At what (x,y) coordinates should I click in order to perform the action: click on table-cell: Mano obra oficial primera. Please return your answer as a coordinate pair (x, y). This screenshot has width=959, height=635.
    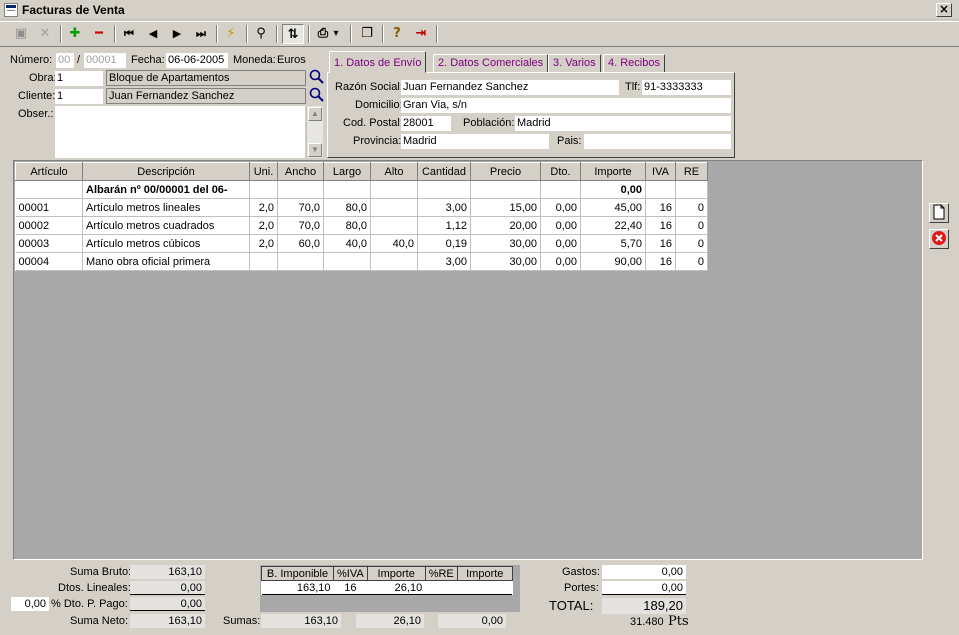
    Looking at the image, I should click on (166, 261).